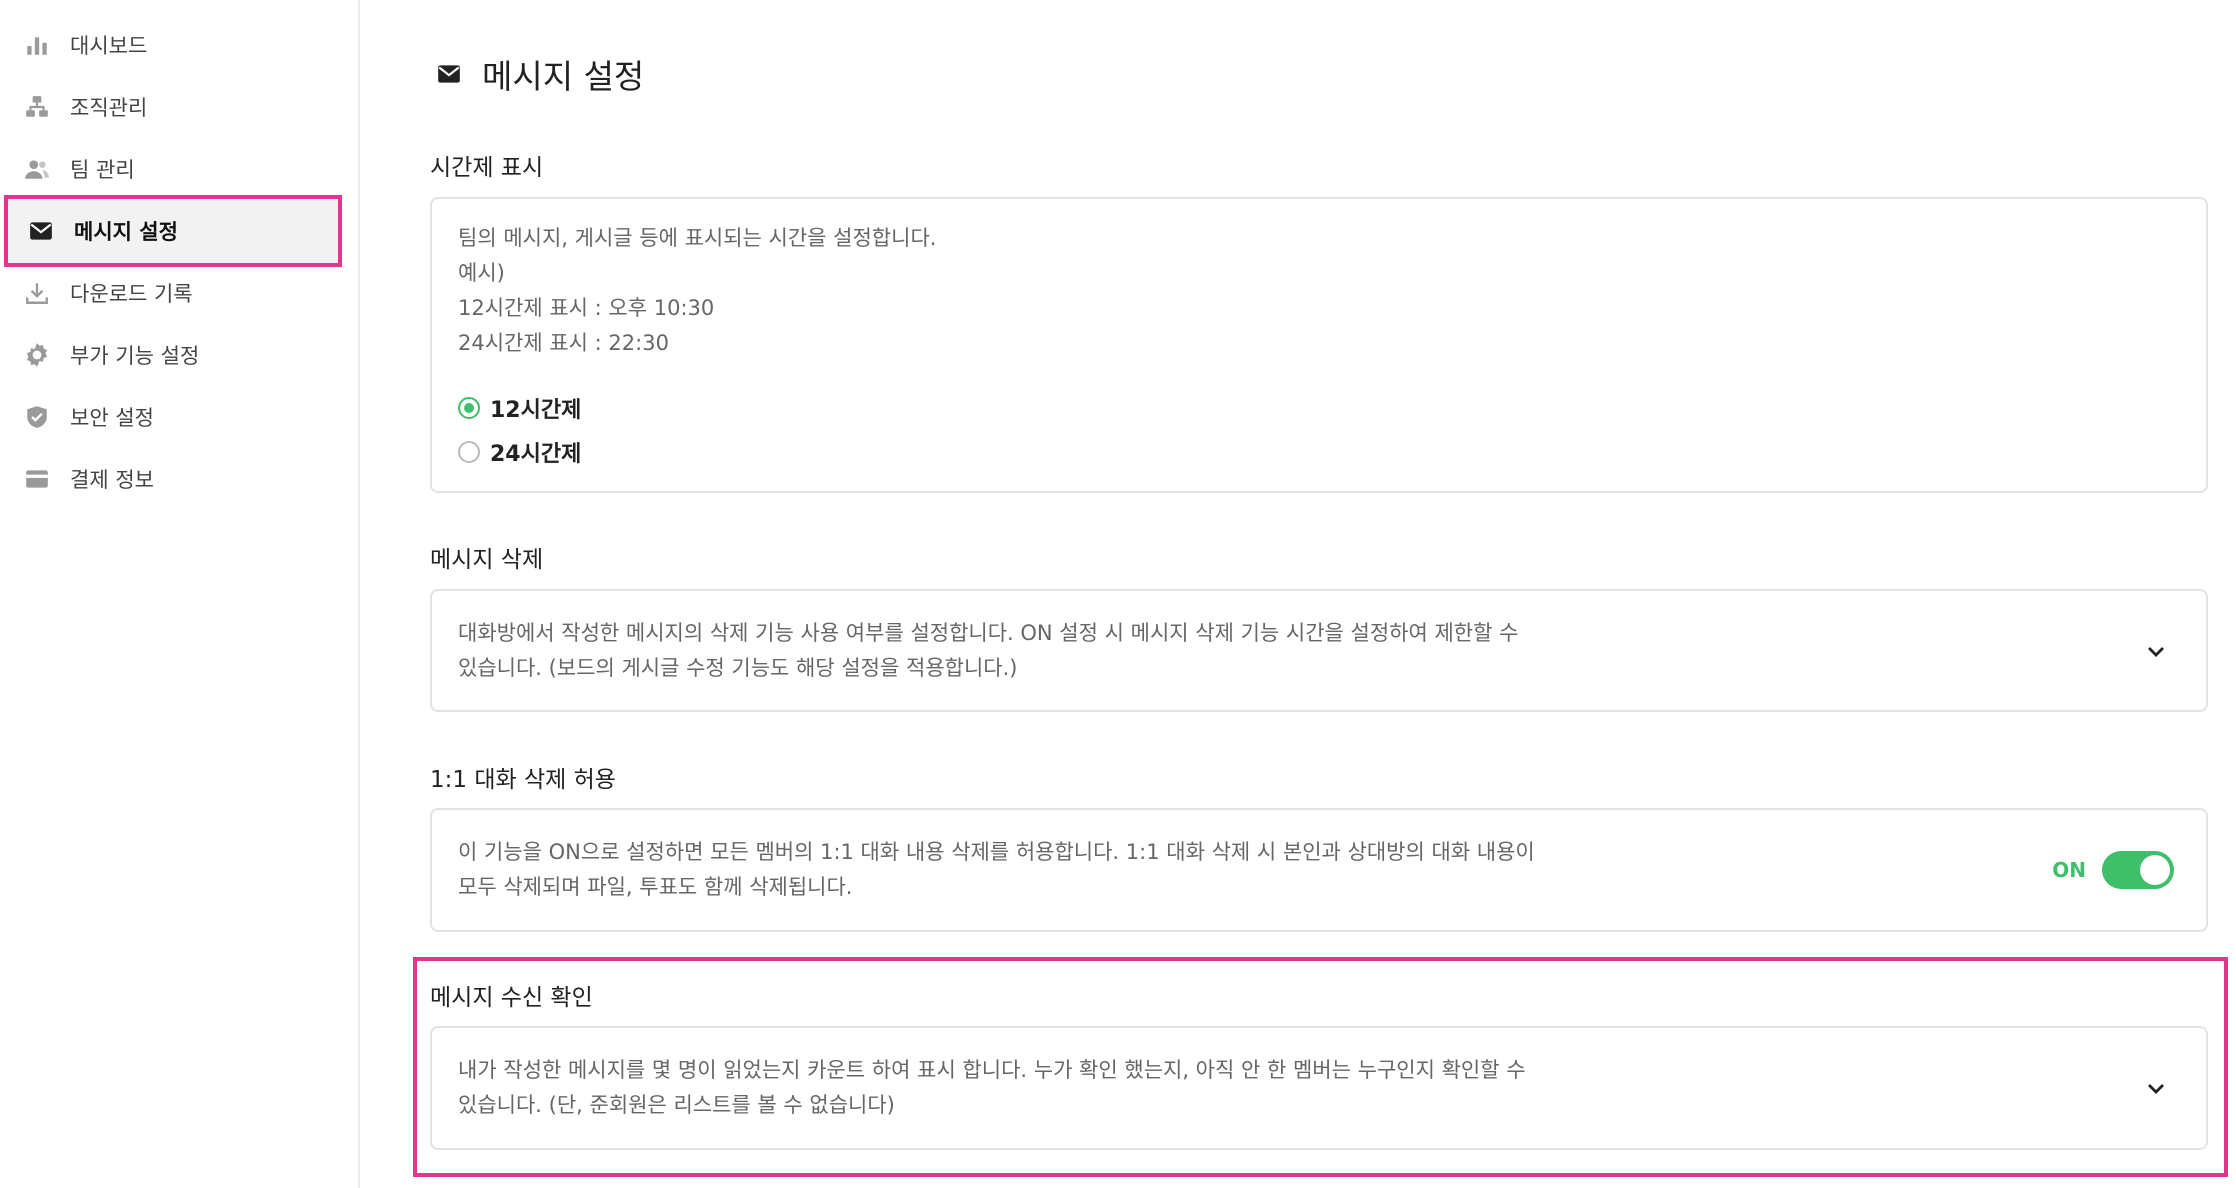 The image size is (2236, 1188). I want to click on toggle-status-label: ON, so click(2069, 870).